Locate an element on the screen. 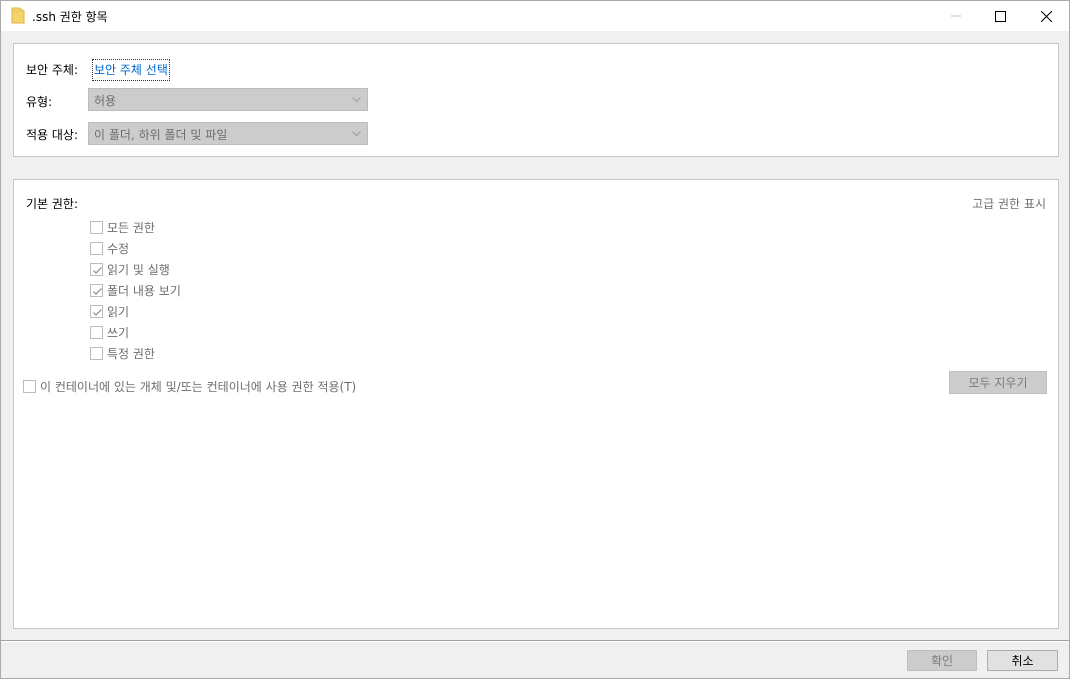  type-label: 유형: is located at coordinates (39, 102).